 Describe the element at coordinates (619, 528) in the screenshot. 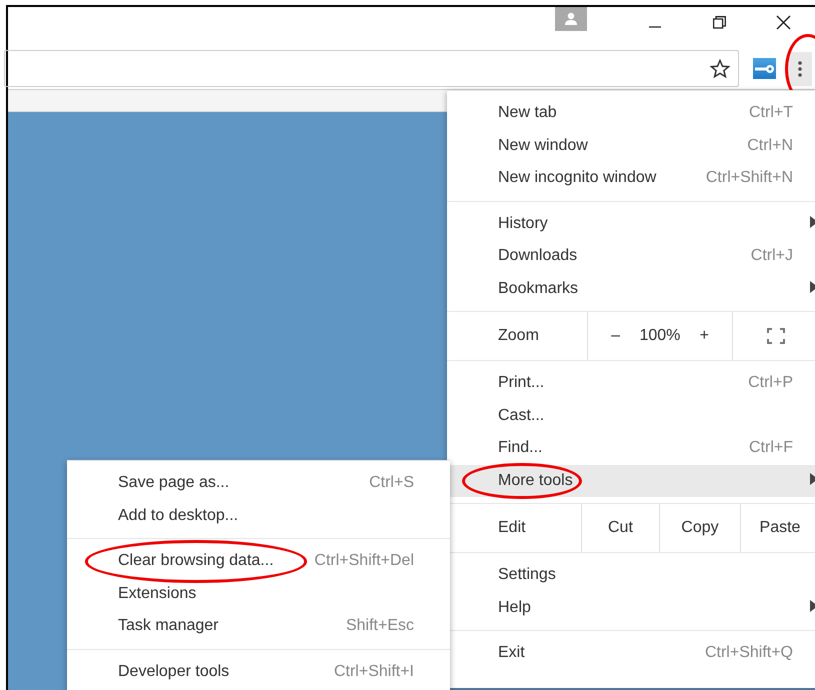

I see `edit-action-button: Cut` at that location.